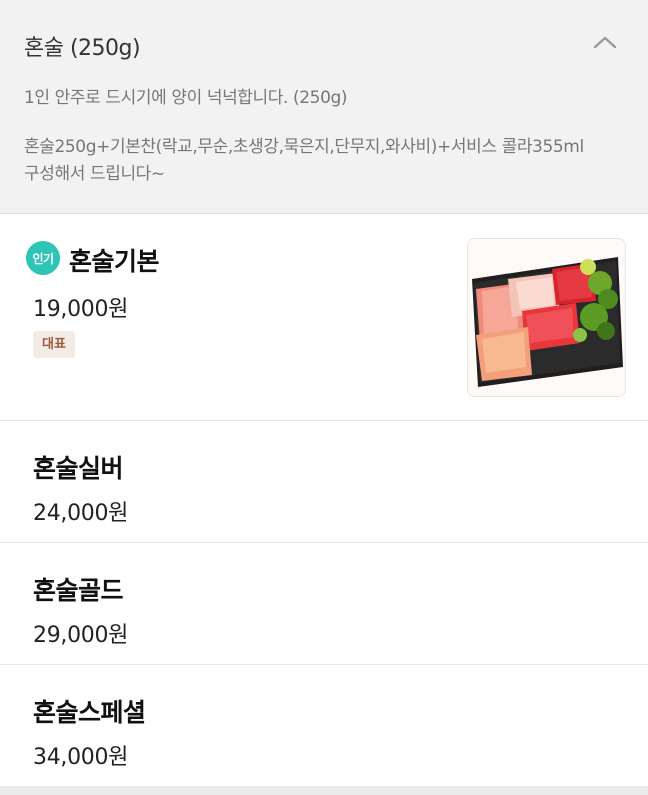 The width and height of the screenshot is (648, 795). I want to click on menu-item-price: 29,000원, so click(81, 635).